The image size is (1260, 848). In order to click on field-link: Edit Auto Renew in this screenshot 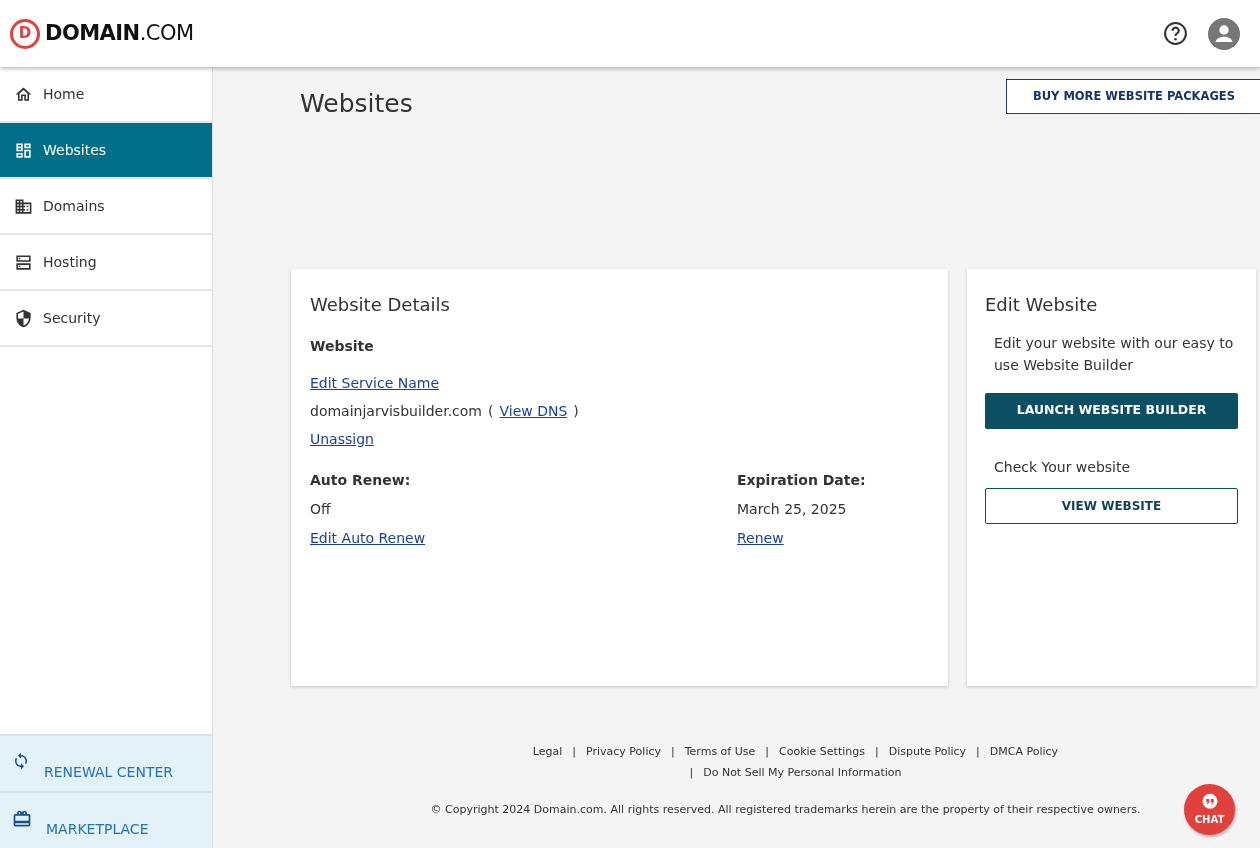, I will do `click(368, 538)`.